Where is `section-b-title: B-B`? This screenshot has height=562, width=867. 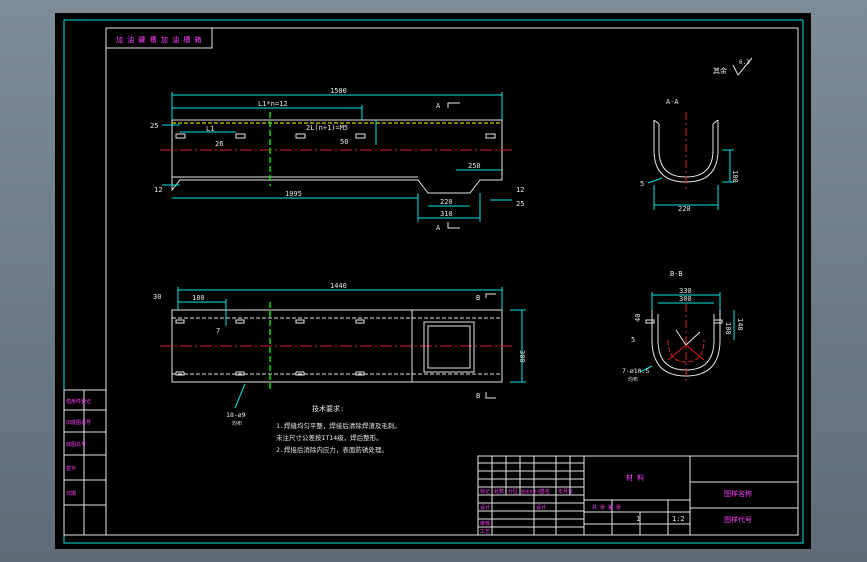
section-b-title: B-B is located at coordinates (676, 274).